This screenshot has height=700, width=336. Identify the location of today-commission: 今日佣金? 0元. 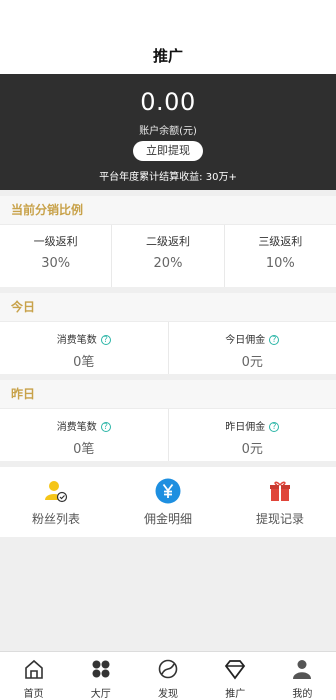
(252, 348).